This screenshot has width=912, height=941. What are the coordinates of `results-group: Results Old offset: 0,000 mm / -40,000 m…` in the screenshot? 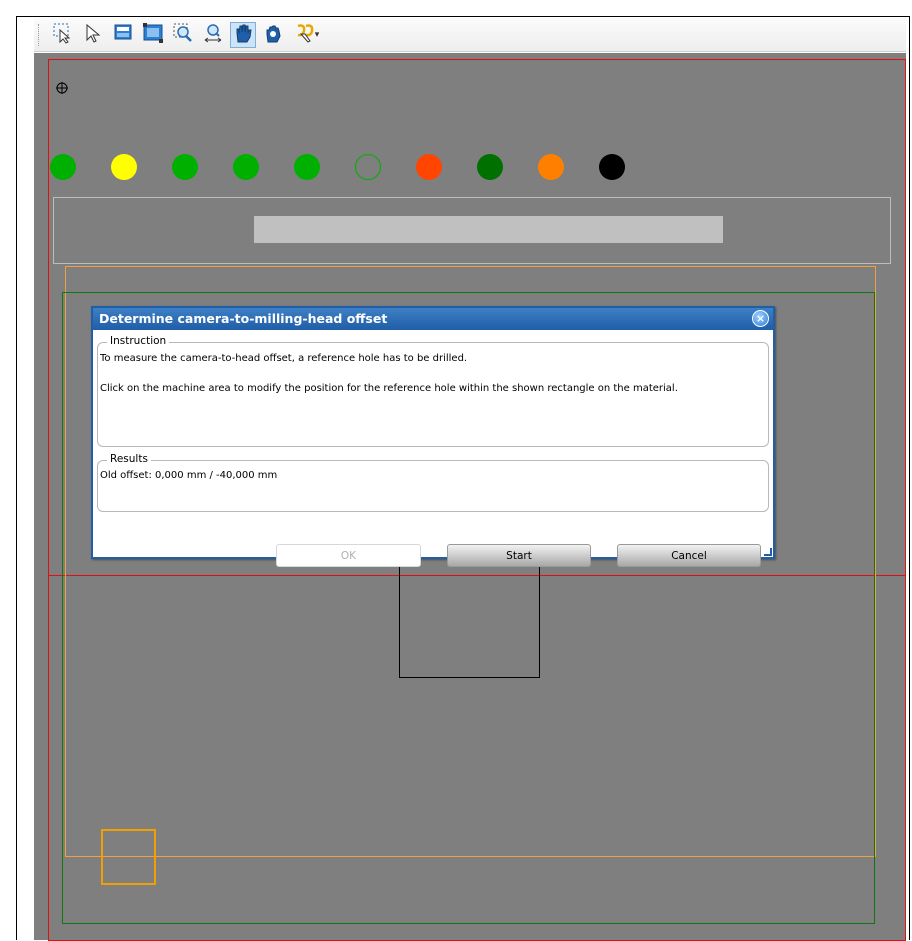 It's located at (433, 482).